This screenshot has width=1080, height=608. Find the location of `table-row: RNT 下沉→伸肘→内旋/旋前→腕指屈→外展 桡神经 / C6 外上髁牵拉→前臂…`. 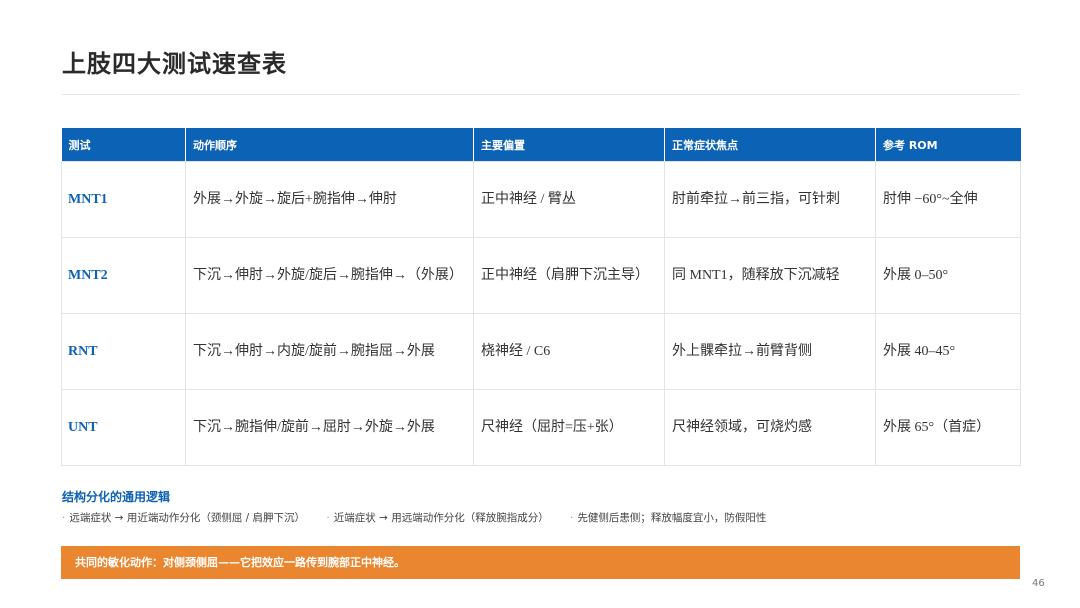

table-row: RNT 下沉→伸肘→内旋/旋前→腕指屈→外展 桡神经 / C6 外上髁牵拉→前臂… is located at coordinates (541, 351).